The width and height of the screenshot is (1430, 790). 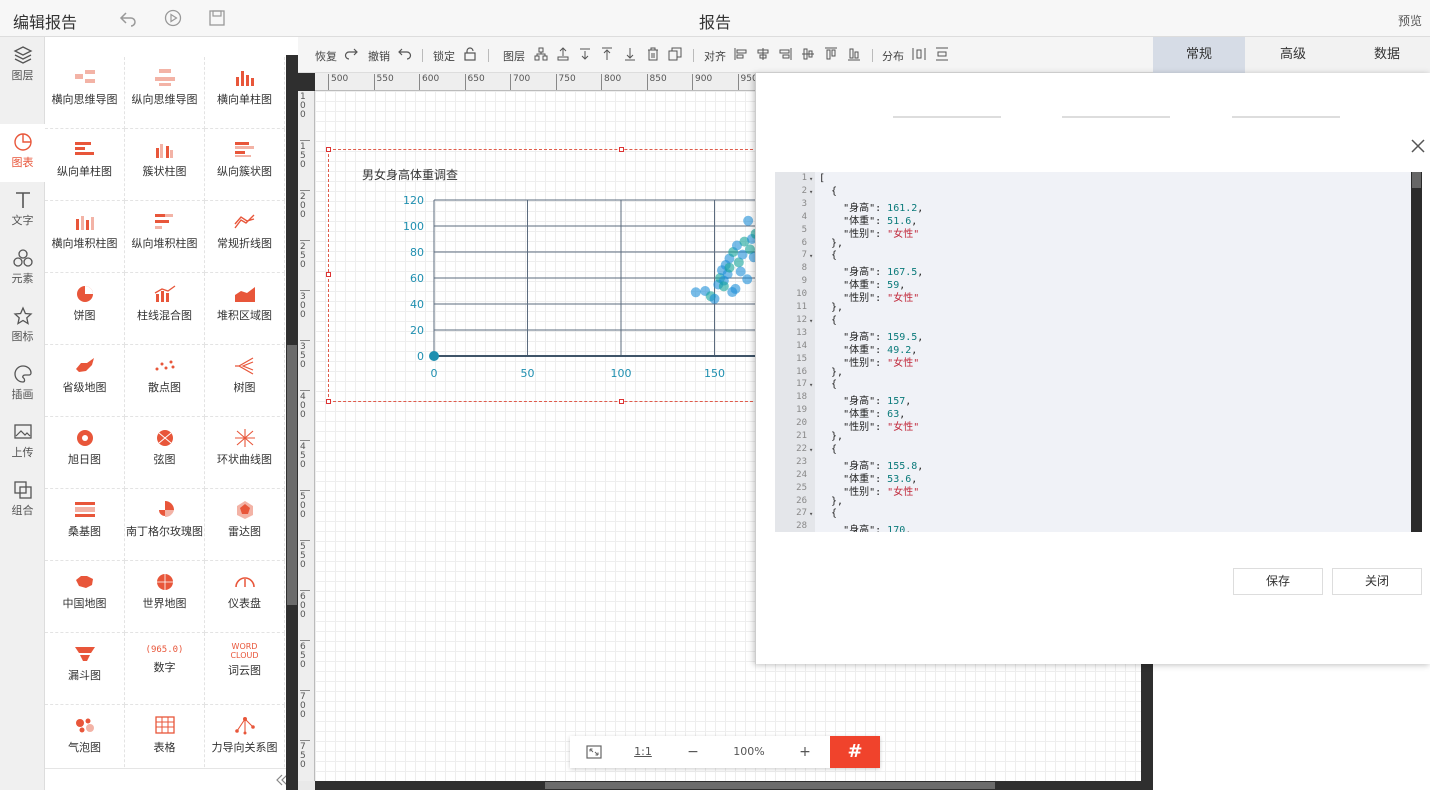 I want to click on palette-item: 饼图, so click(x=85, y=309).